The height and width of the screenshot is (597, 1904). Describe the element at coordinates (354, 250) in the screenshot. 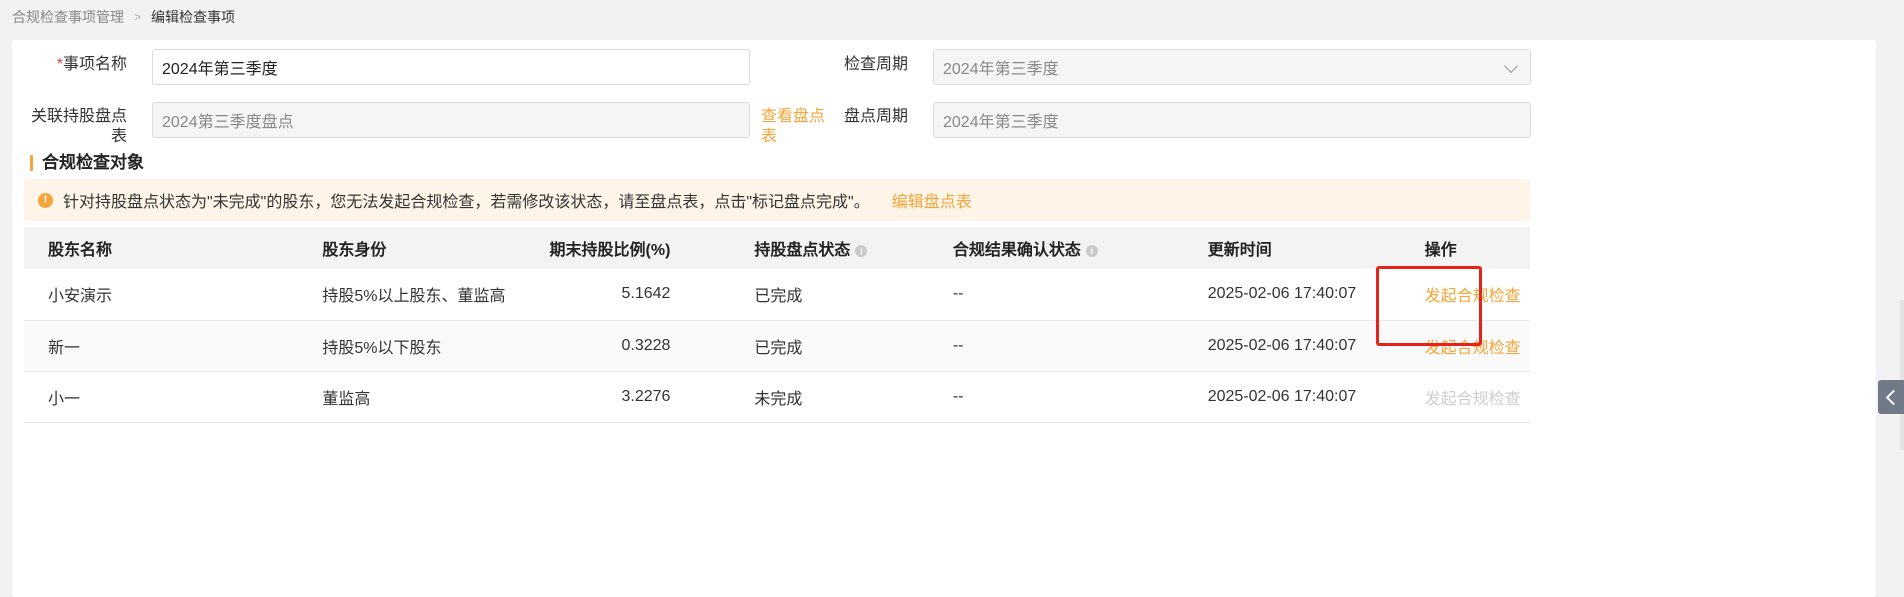

I see `header-identity: 股东身份` at that location.